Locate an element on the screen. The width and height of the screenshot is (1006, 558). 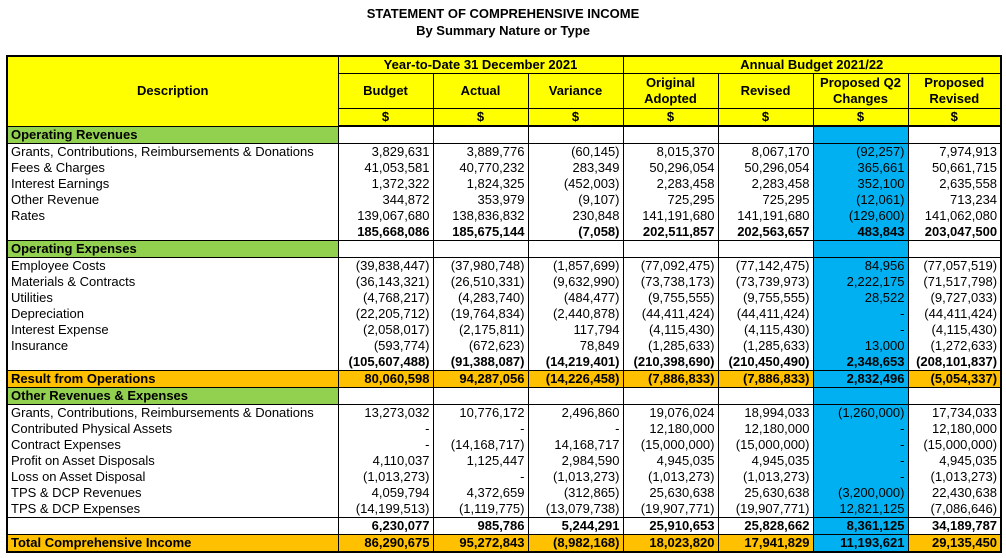
row-label: Fees & Charges is located at coordinates (172, 168).